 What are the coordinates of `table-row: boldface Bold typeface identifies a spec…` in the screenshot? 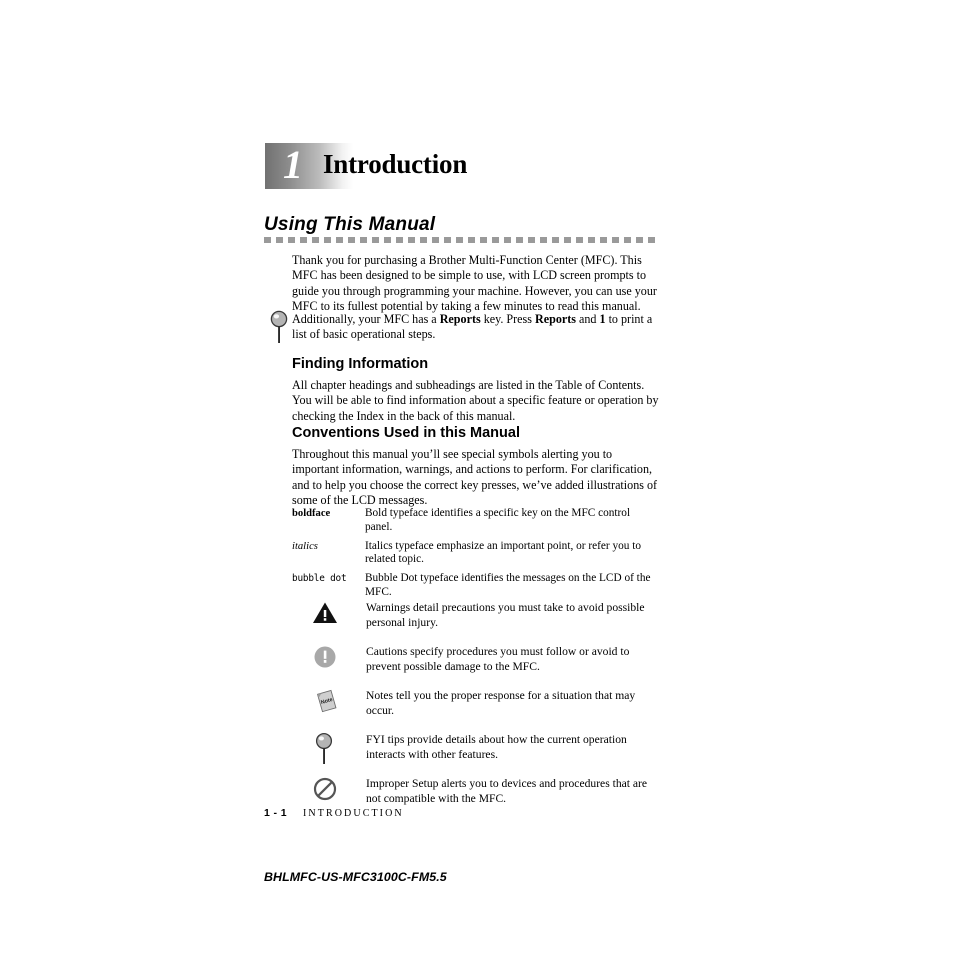 It's located at (476, 521).